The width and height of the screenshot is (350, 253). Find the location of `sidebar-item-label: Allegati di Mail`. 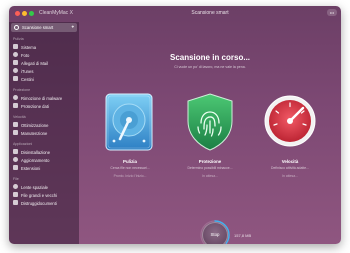

sidebar-item-label: Allegati di Mail is located at coordinates (34, 63).